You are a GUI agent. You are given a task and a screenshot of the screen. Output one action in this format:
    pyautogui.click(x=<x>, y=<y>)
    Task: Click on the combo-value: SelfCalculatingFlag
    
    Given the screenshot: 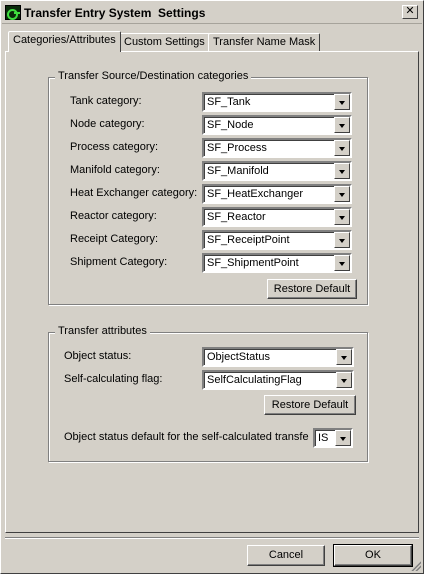 What is the action you would take?
    pyautogui.click(x=254, y=380)
    